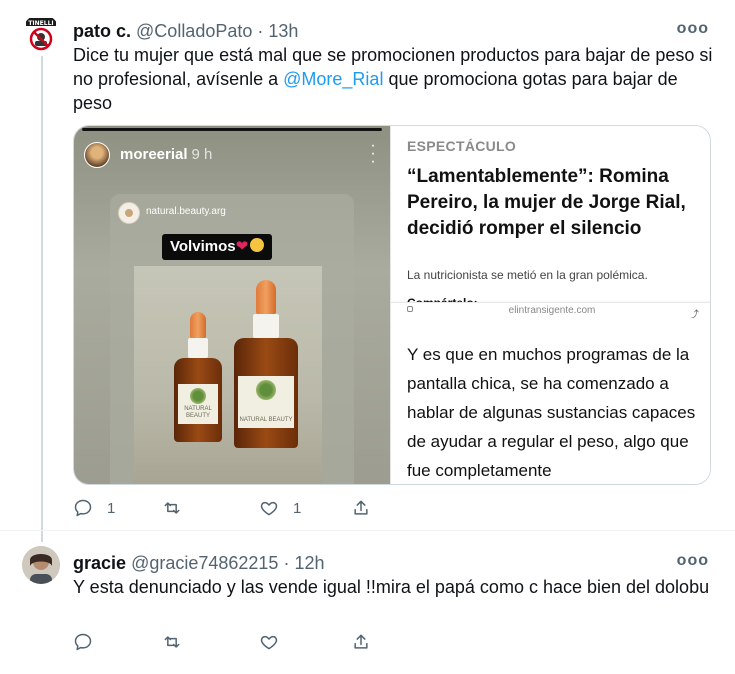  I want to click on article-section: ESPECTÁCULO, so click(462, 146).